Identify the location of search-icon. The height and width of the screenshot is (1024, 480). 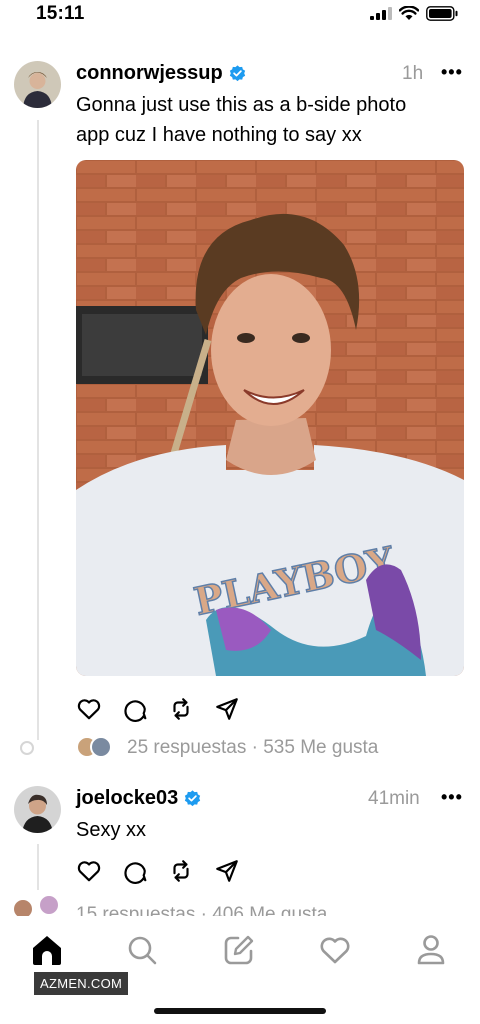
(142, 950).